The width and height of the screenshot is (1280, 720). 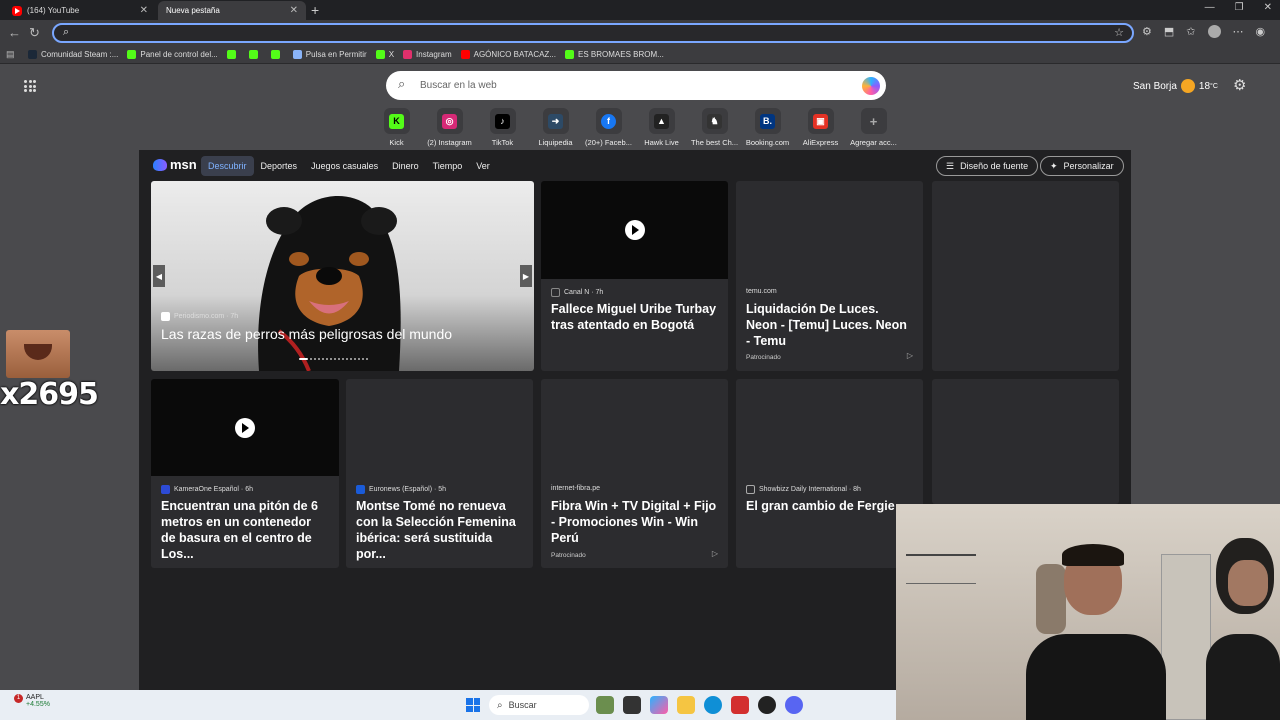 I want to click on stock-widget: 1 AAPL +4.55%, so click(x=32, y=701).